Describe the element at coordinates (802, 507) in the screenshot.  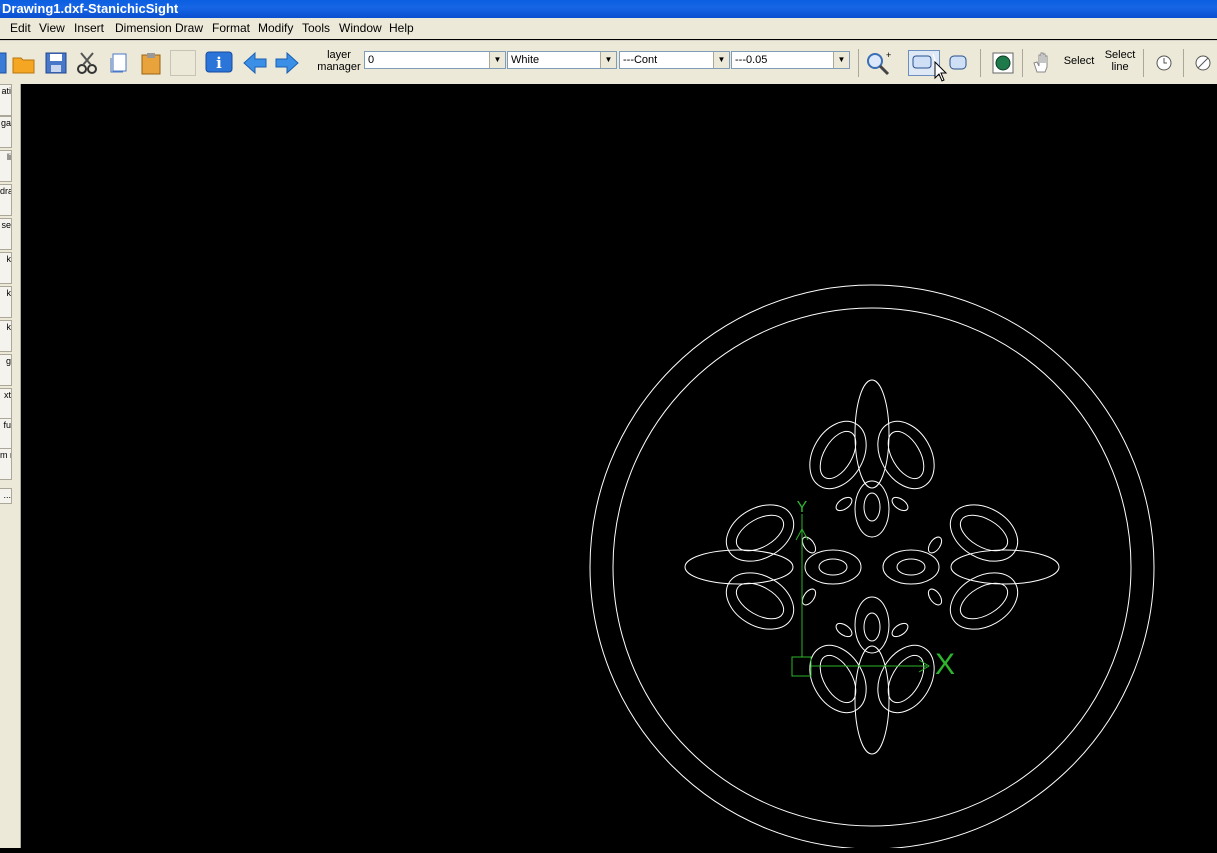
I see `ucs-y-label: Y` at that location.